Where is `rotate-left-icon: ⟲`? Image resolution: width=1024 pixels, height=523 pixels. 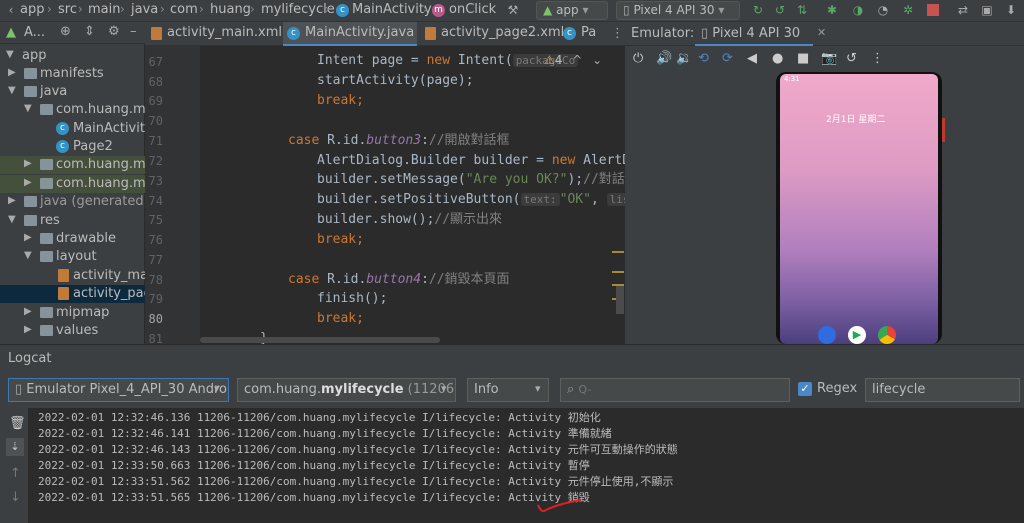
rotate-left-icon: ⟲ is located at coordinates (703, 58).